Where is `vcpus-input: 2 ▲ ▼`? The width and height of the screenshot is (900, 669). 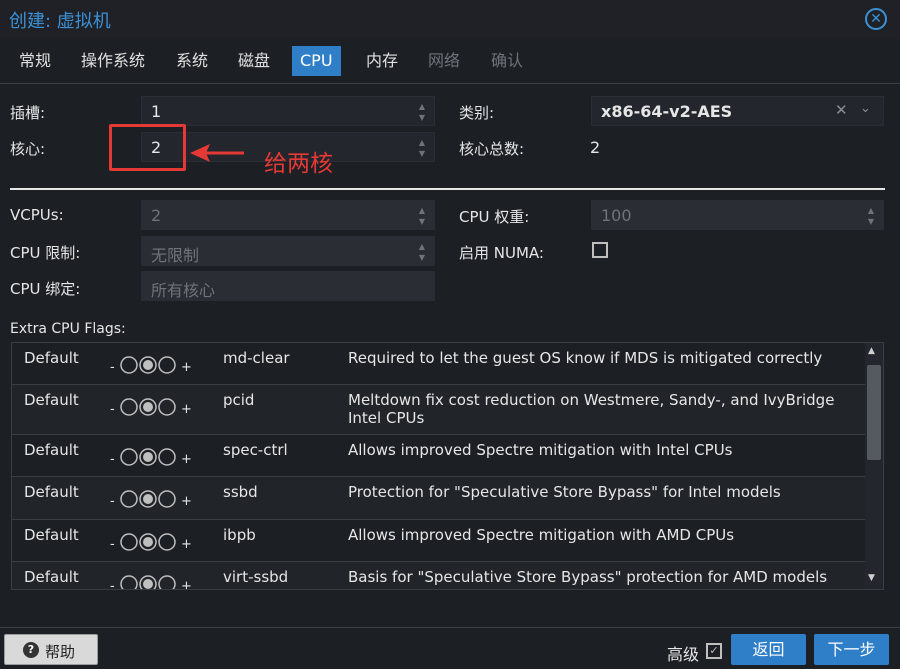
vcpus-input: 2 ▲ ▼ is located at coordinates (288, 215).